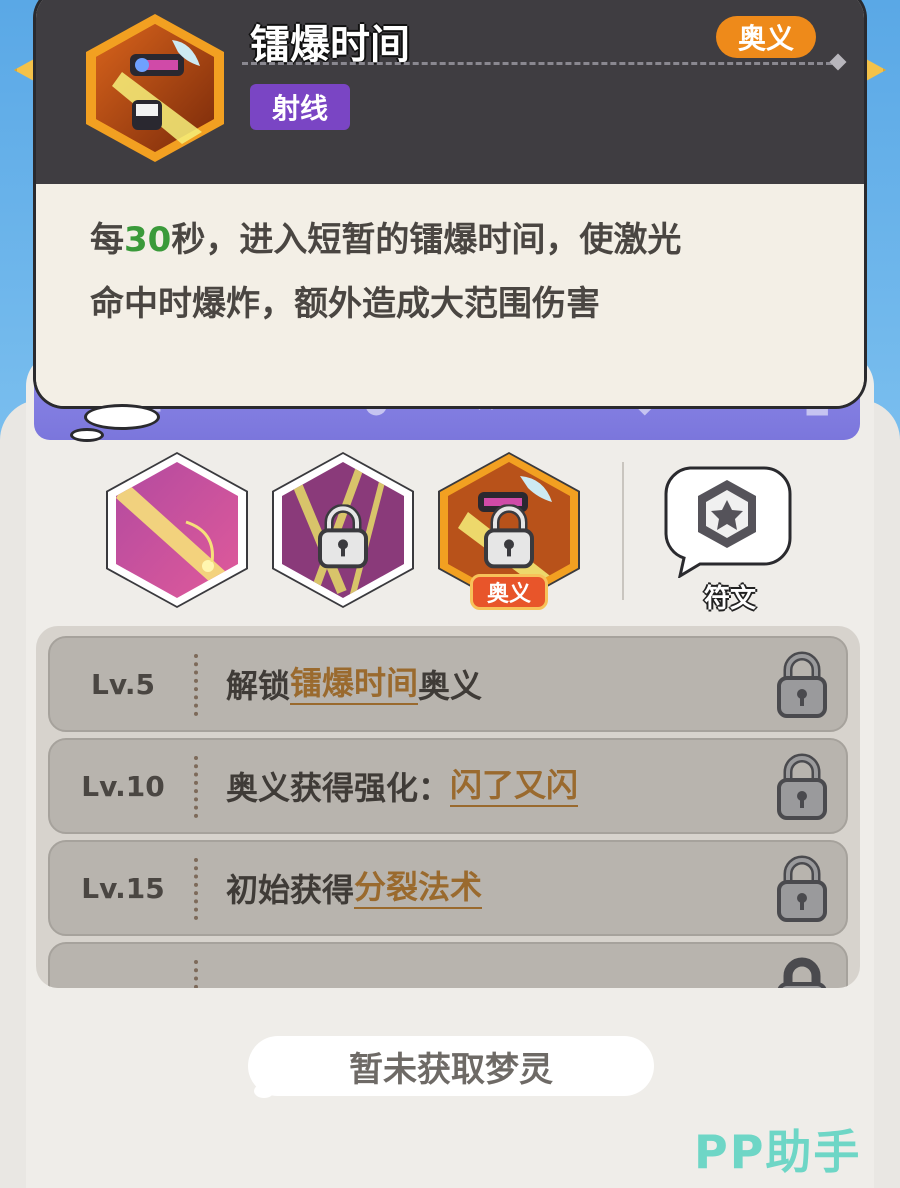  What do you see at coordinates (537, 63) in the screenshot?
I see `title-divider` at bounding box center [537, 63].